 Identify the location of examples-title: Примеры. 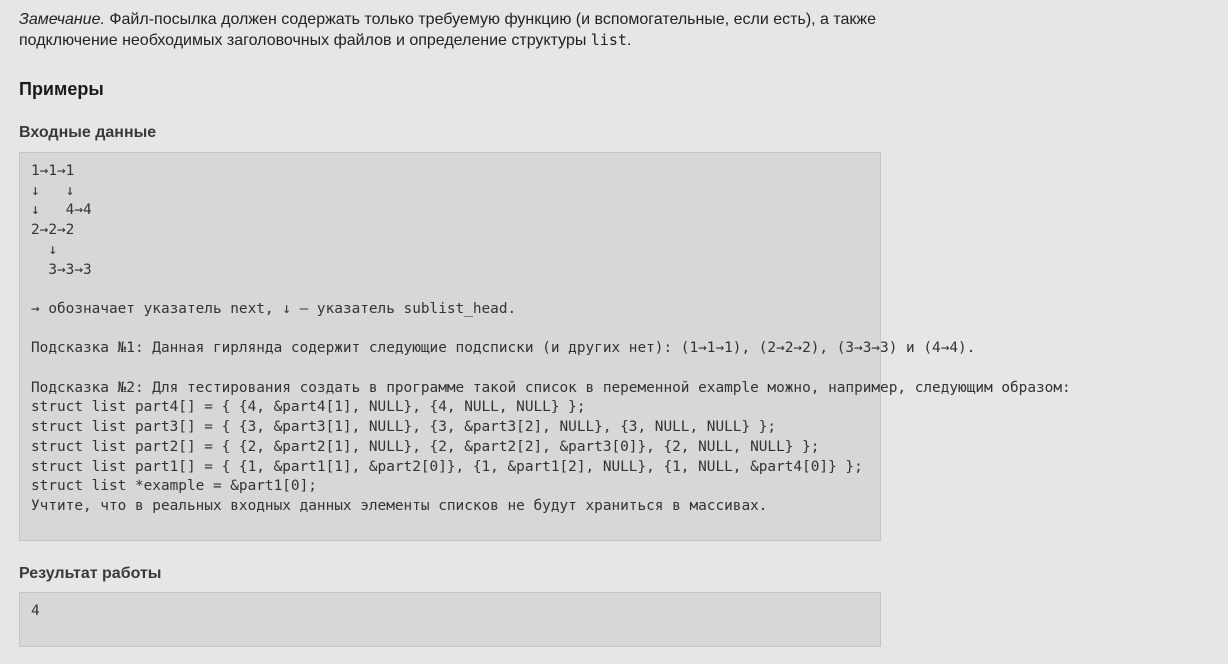
(61, 89).